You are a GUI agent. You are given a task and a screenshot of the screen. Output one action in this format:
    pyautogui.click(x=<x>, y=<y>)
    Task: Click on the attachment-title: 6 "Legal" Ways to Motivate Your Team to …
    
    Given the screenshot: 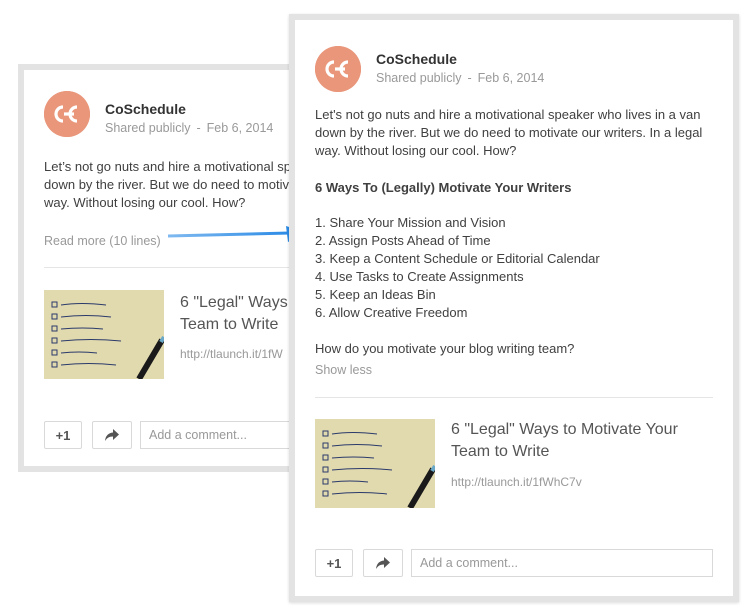 What is the action you would take?
    pyautogui.click(x=564, y=441)
    